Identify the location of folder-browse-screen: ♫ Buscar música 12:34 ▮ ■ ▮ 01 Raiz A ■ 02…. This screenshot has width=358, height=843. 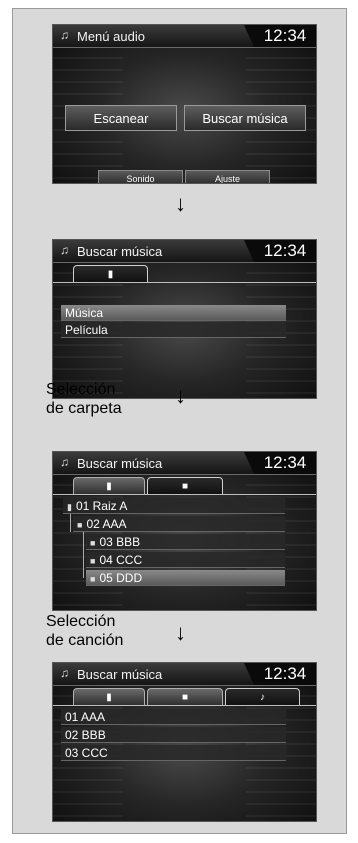
(184, 531).